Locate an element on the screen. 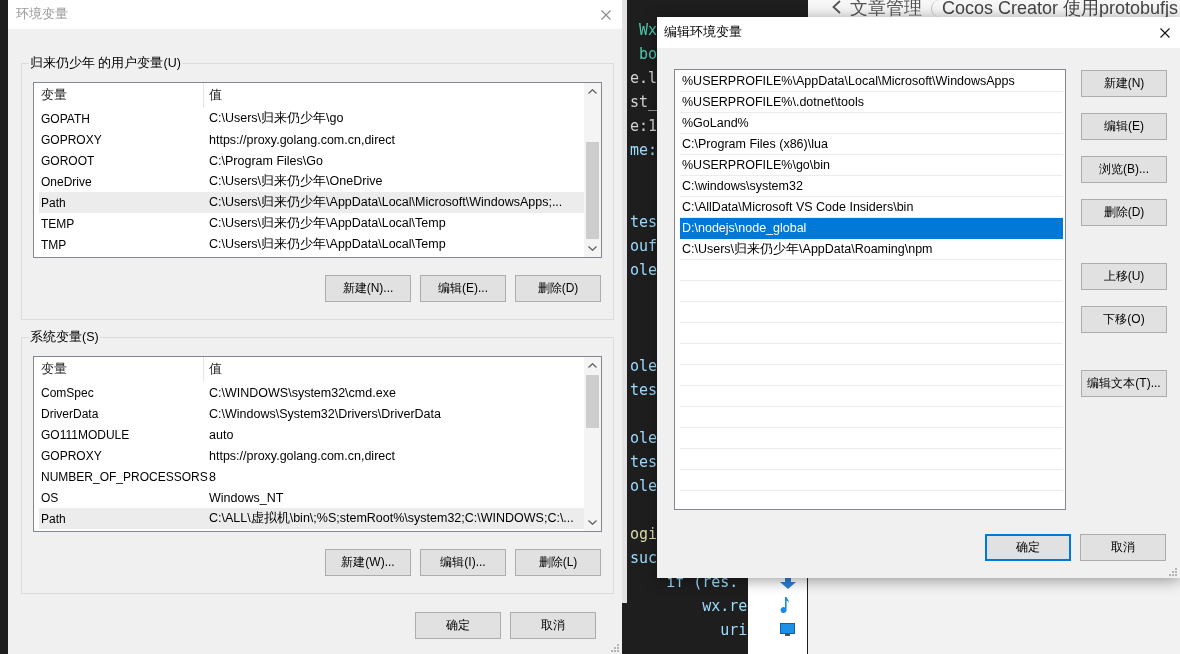  variable-name: DriverData is located at coordinates (70, 413).